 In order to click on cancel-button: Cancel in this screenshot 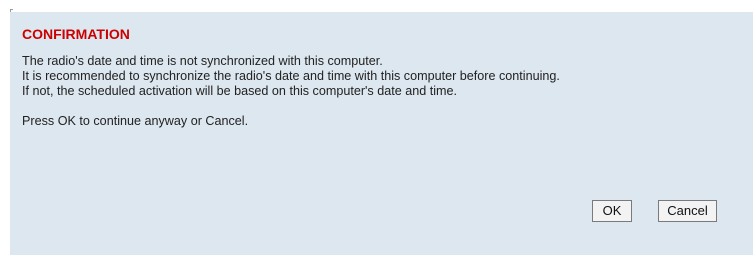, I will do `click(687, 211)`.